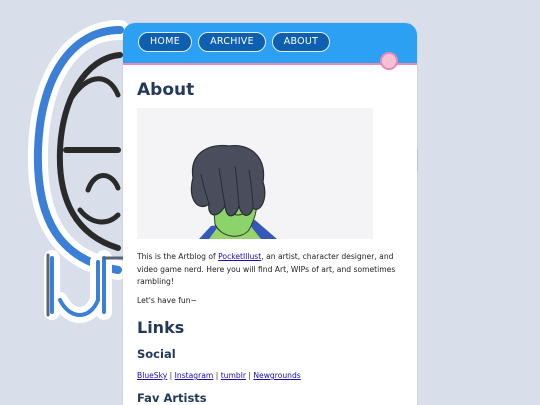 The width and height of the screenshot is (540, 405). What do you see at coordinates (166, 90) in the screenshot?
I see `about-heading: About` at bounding box center [166, 90].